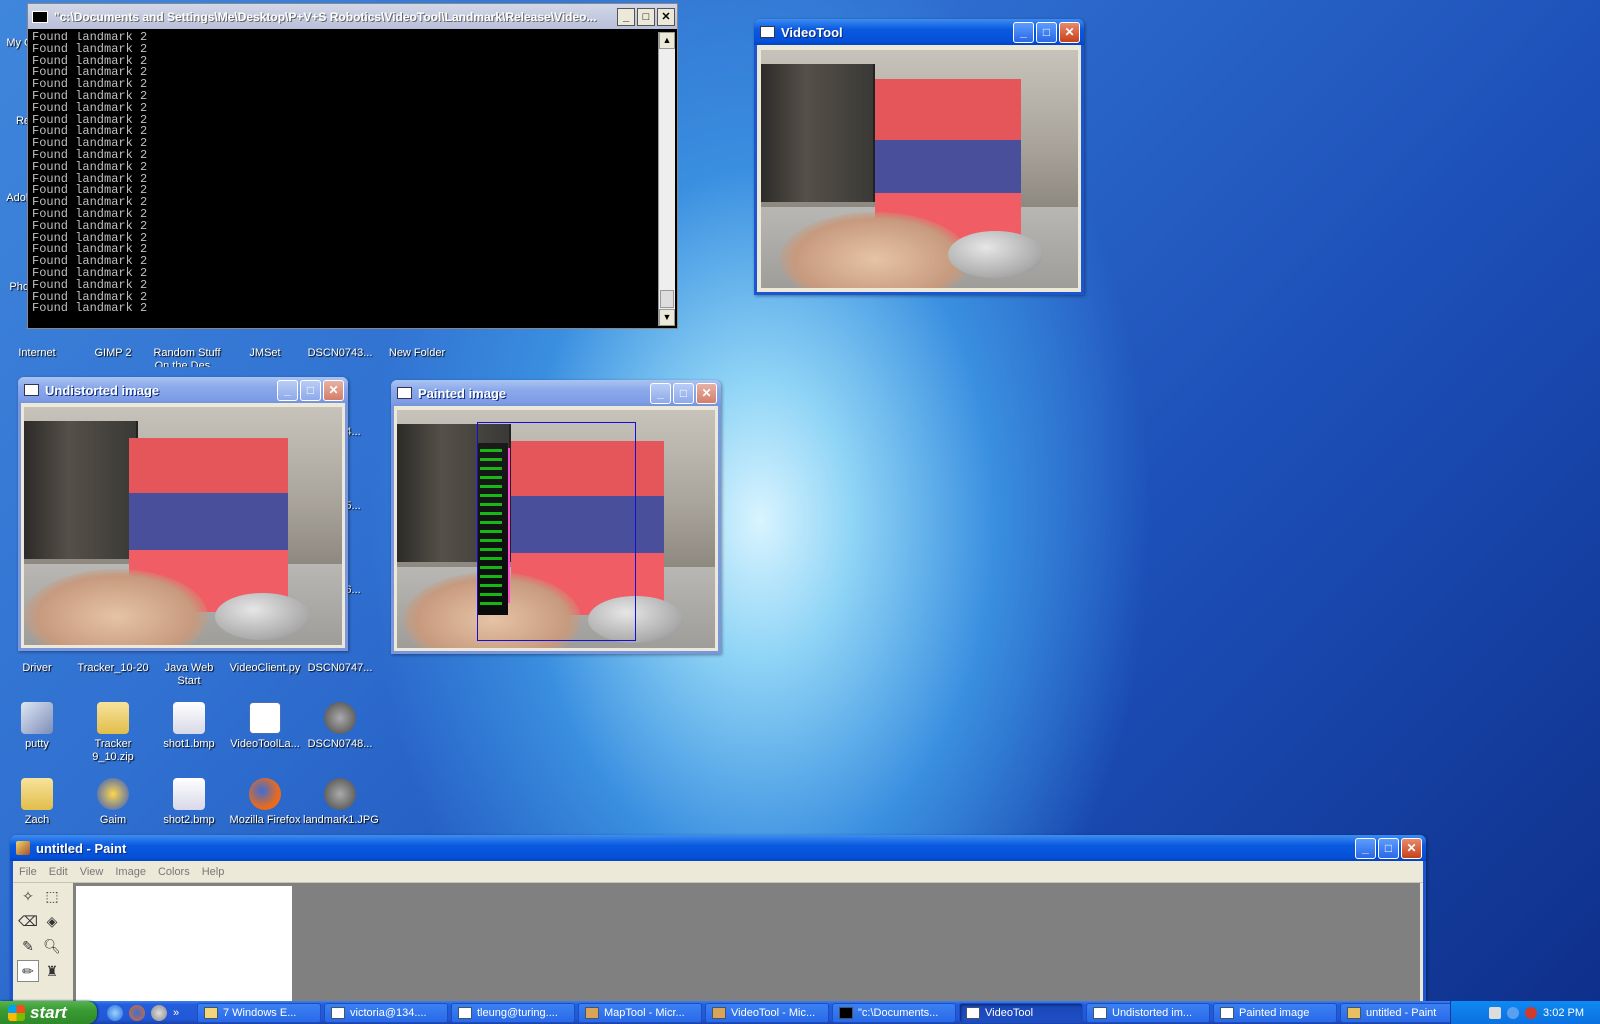 This screenshot has width=1600, height=1024. Describe the element at coordinates (1531, 1012) in the screenshot. I see `shield-icon` at that location.